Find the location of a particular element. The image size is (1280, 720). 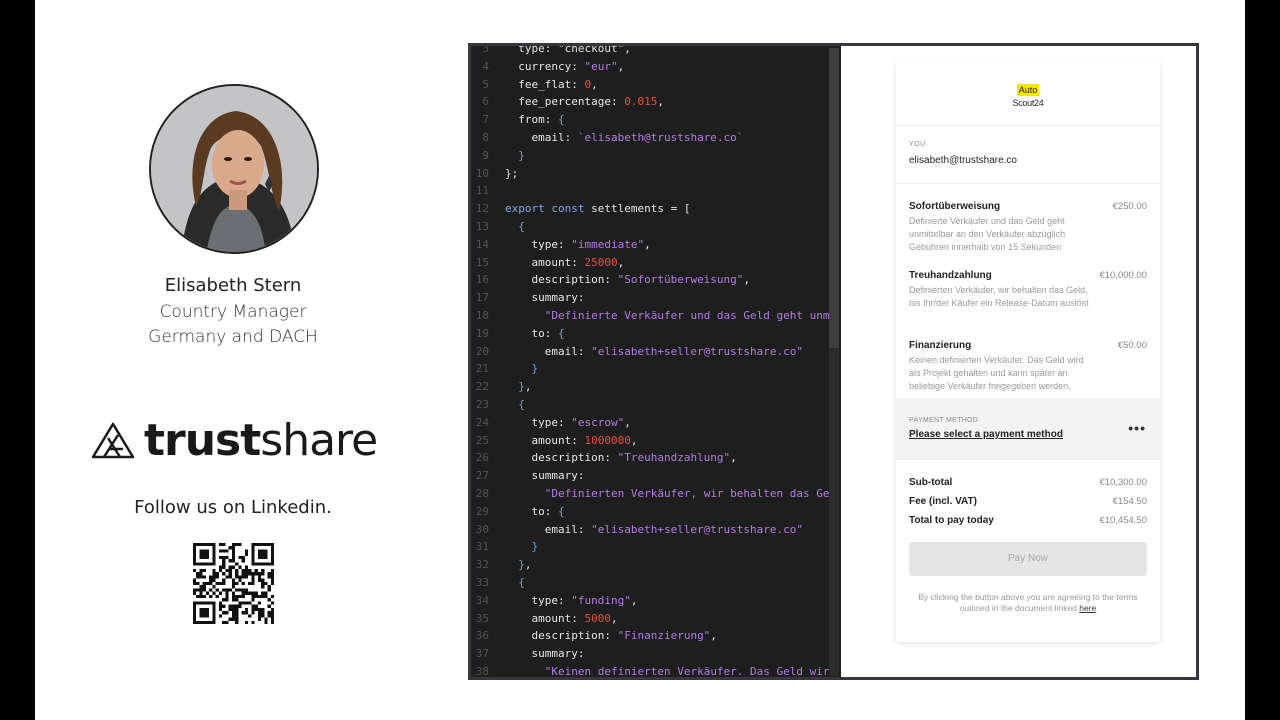

code-line: 26 description: "Treuhandzahlung", is located at coordinates (650, 458).